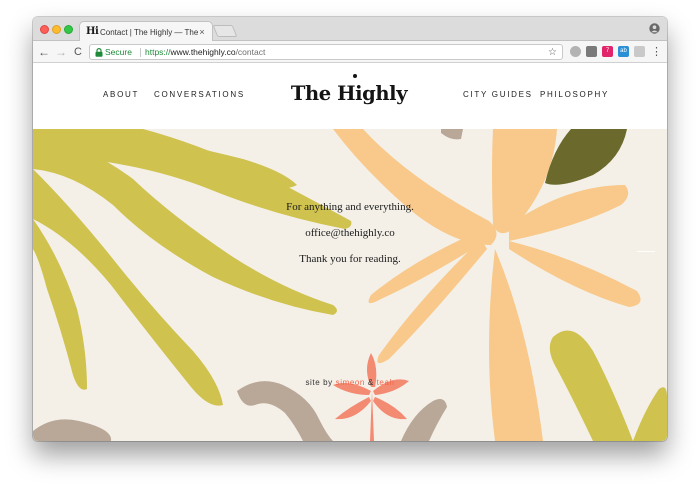 The height and width of the screenshot is (488, 700). What do you see at coordinates (149, 32) in the screenshot?
I see `tab-title: Contact | The Highly — The Hi` at bounding box center [149, 32].